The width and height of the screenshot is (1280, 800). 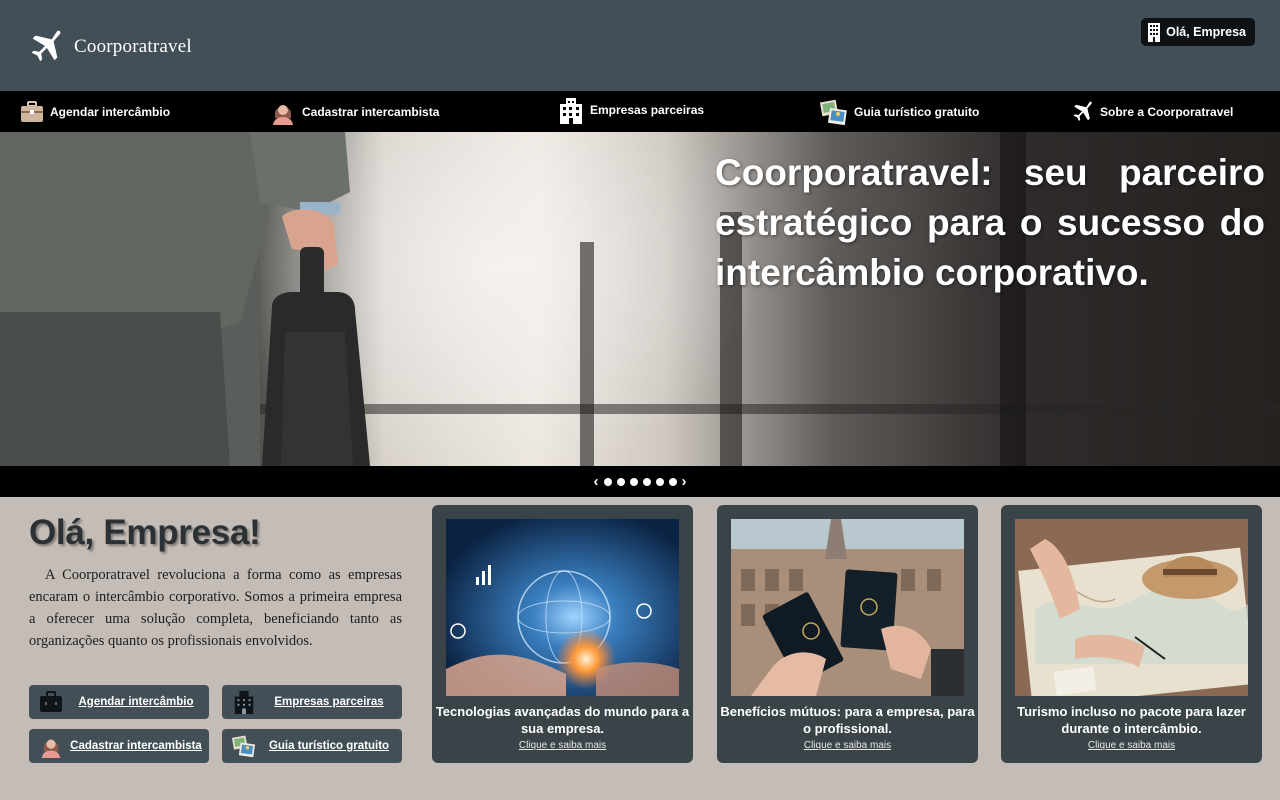 I want to click on card-image-map-hat, so click(x=1131, y=607).